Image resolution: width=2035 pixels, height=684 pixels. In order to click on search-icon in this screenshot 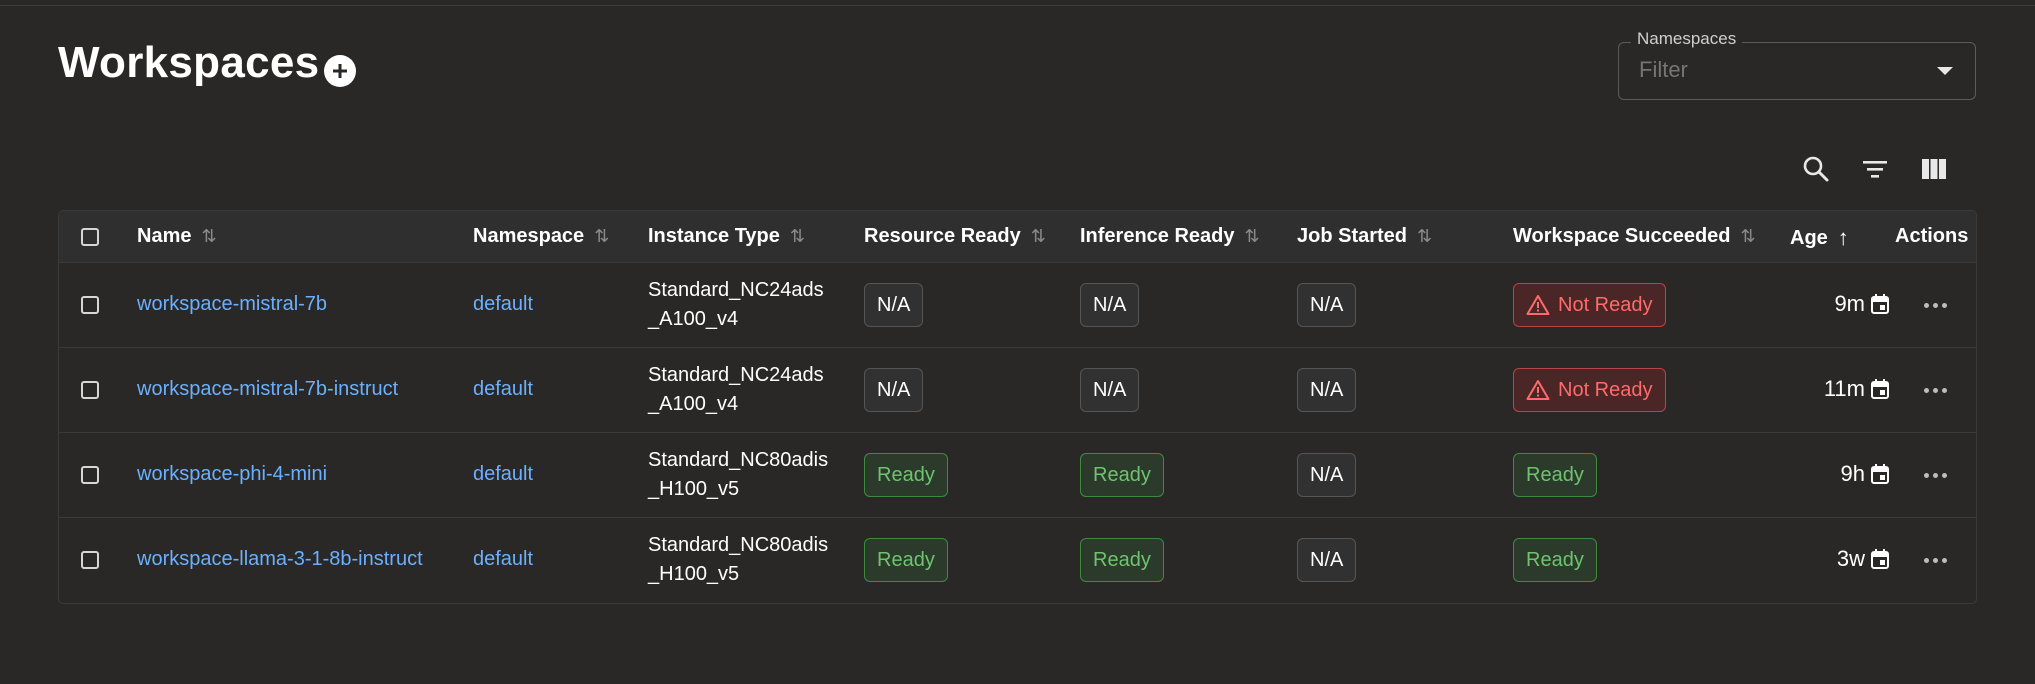, I will do `click(1816, 169)`.